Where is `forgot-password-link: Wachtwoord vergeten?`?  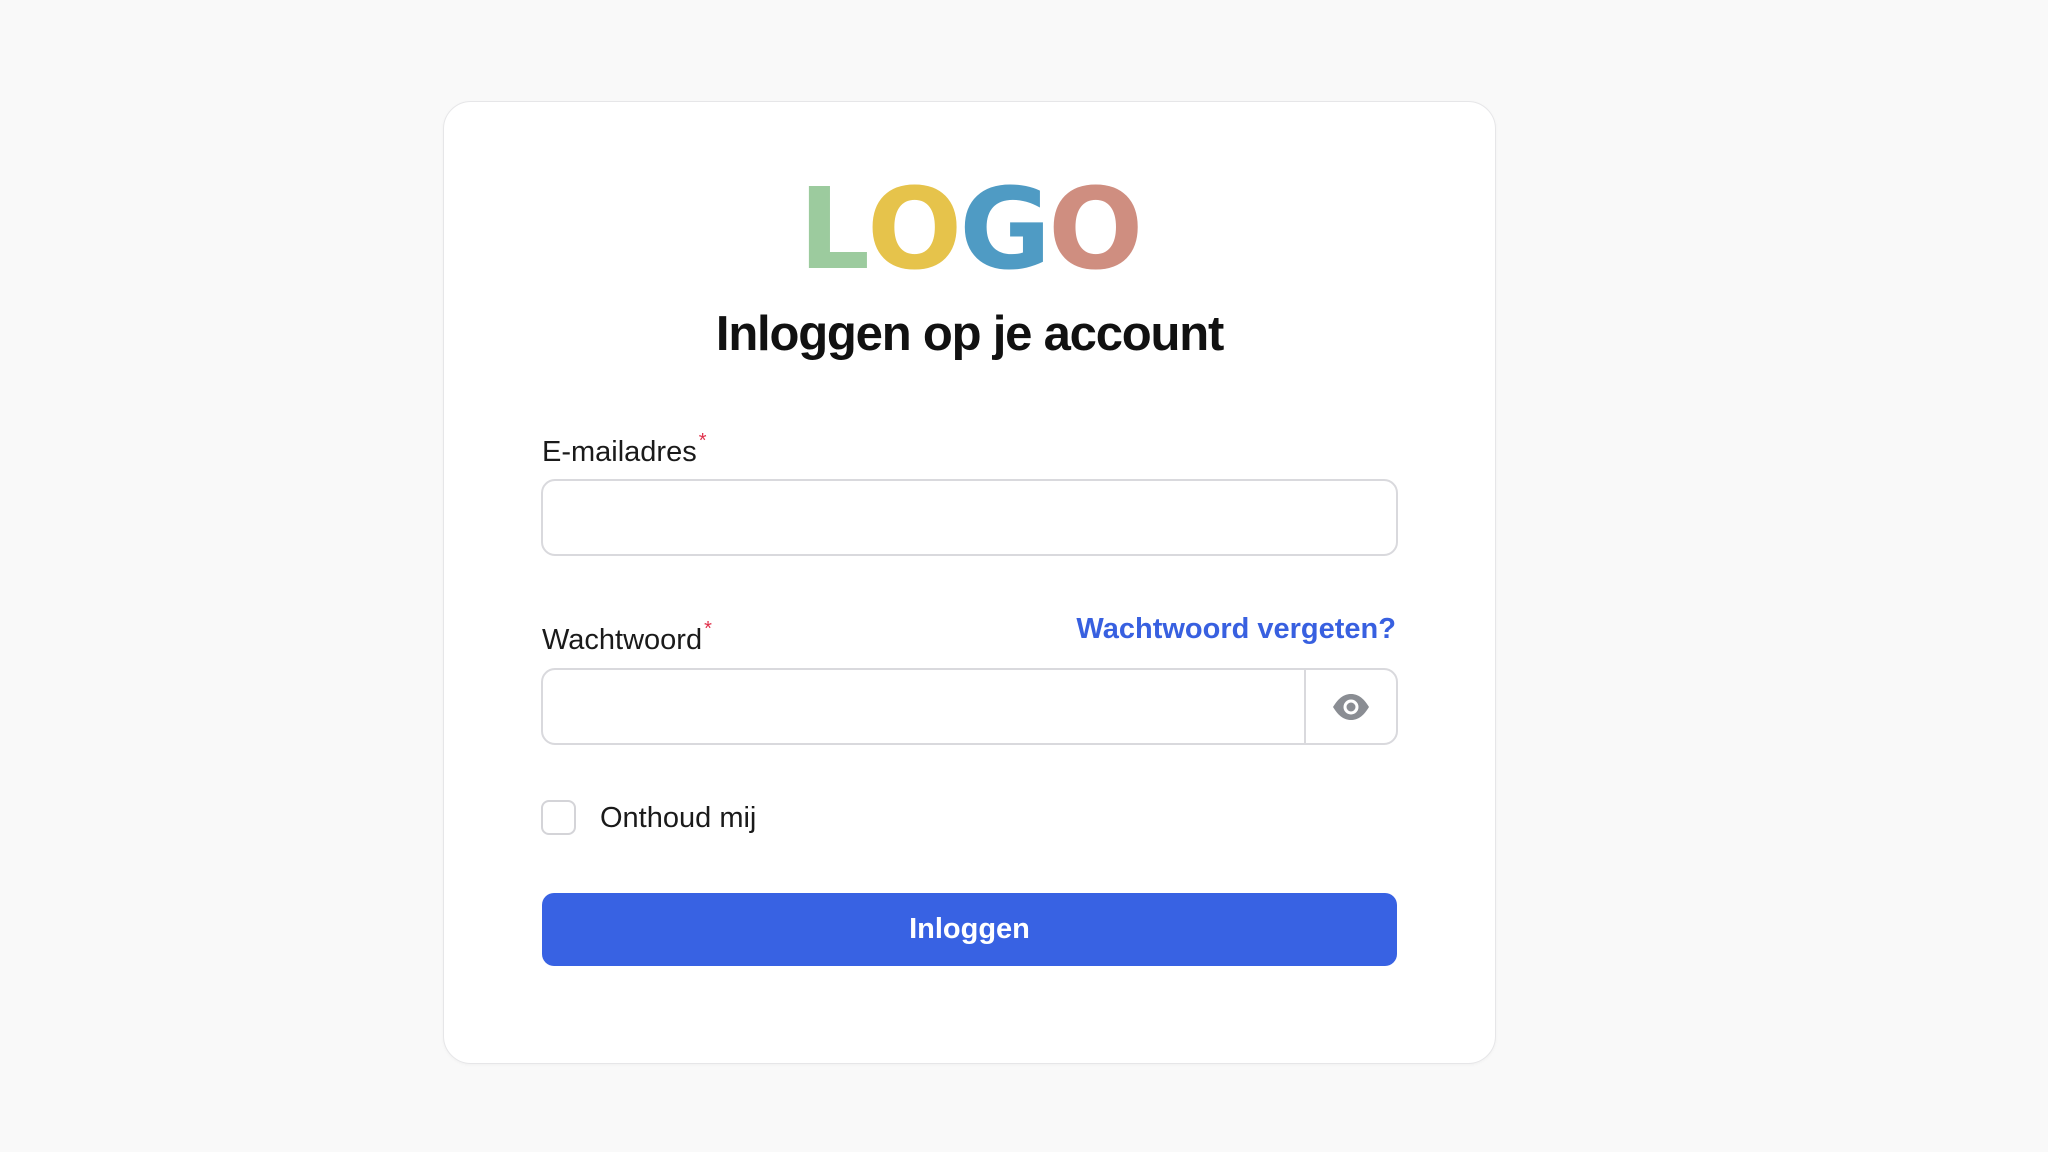 forgot-password-link: Wachtwoord vergeten? is located at coordinates (1236, 629).